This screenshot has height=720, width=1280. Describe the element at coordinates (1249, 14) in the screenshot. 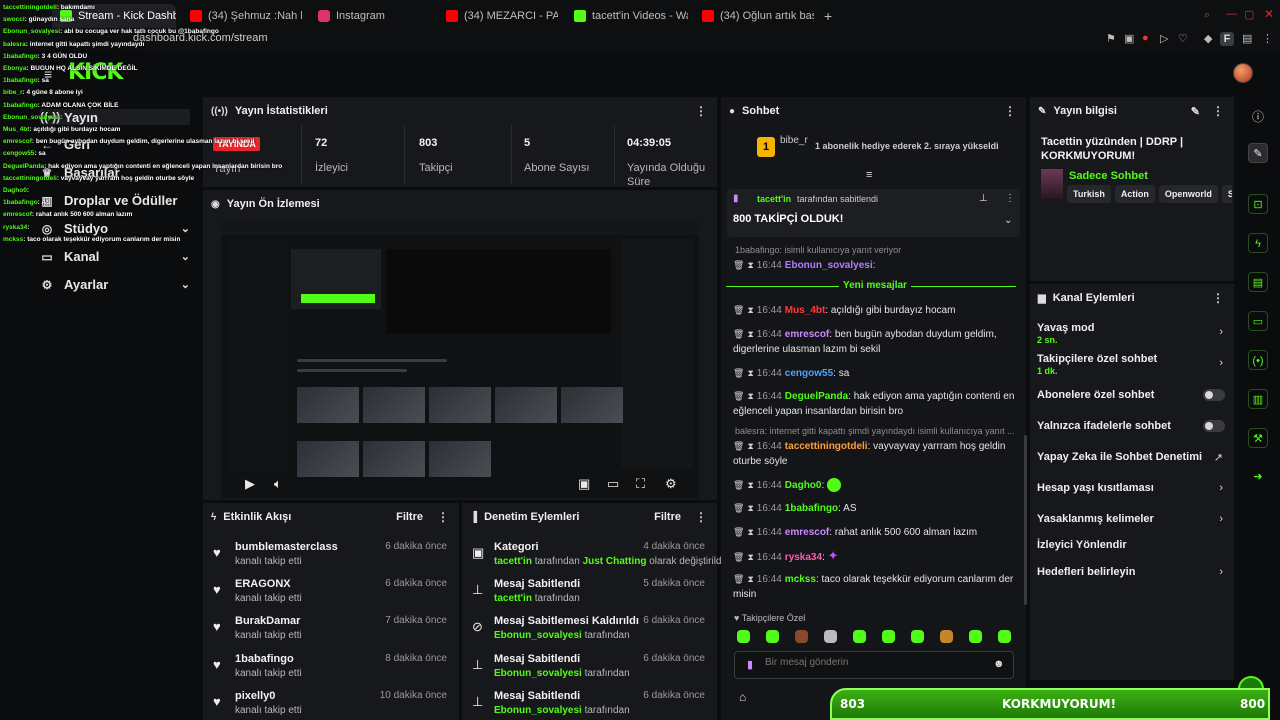

I see `maximize-icon: ▢` at that location.